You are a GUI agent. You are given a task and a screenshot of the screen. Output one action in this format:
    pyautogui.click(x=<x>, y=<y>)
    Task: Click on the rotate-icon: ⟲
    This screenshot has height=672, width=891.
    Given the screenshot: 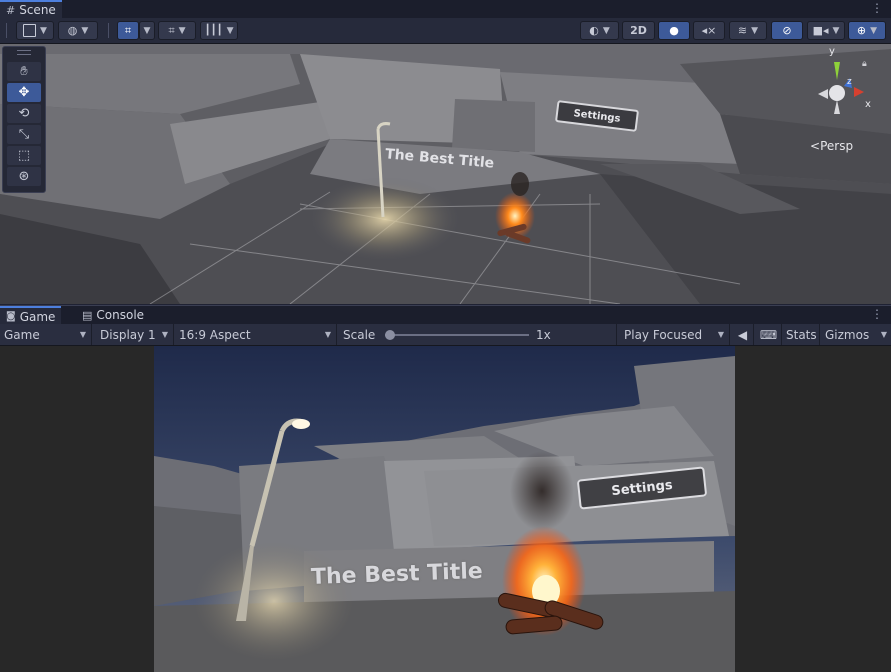 What is the action you would take?
    pyautogui.click(x=24, y=113)
    